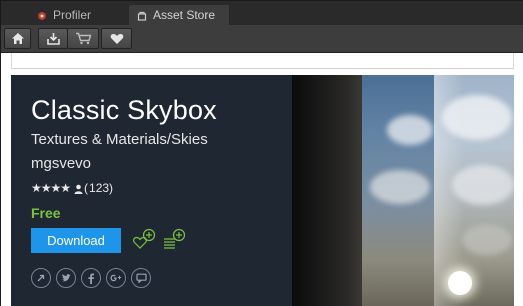 Image resolution: width=523 pixels, height=306 pixels. Describe the element at coordinates (42, 15) in the screenshot. I see `profiler-icon` at that location.